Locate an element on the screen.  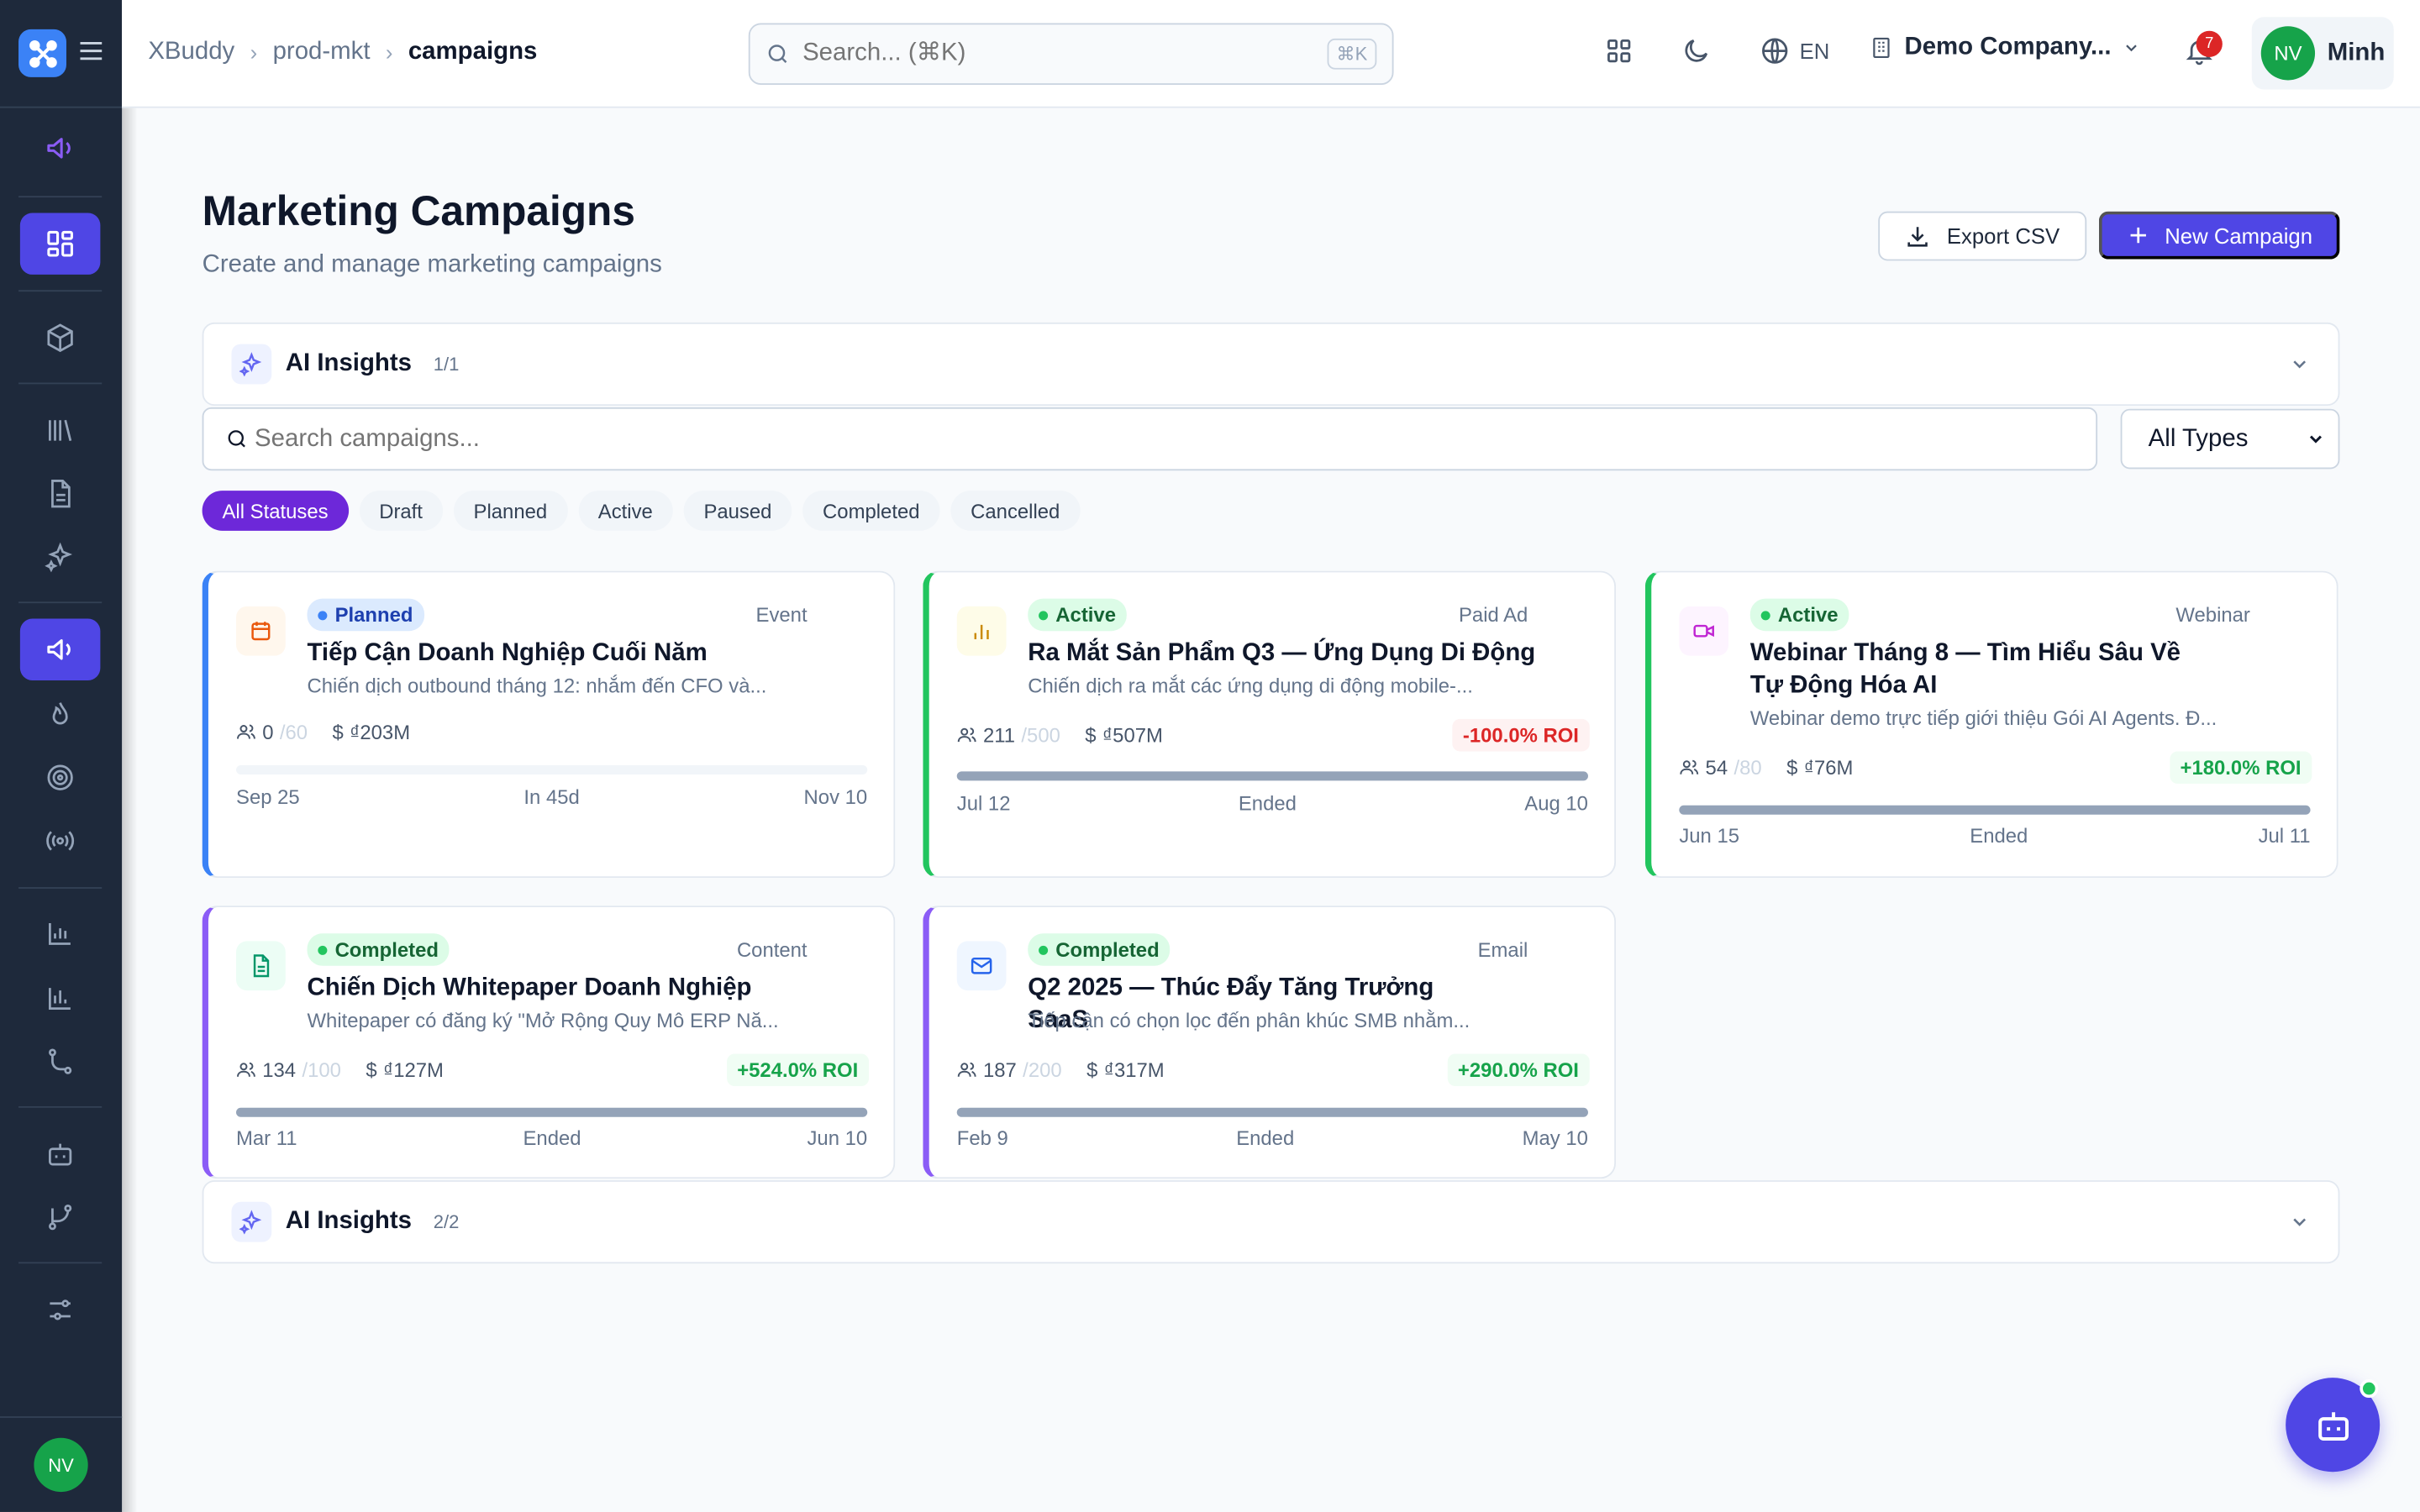
ai-insights-title: AI Insights is located at coordinates (348, 363).